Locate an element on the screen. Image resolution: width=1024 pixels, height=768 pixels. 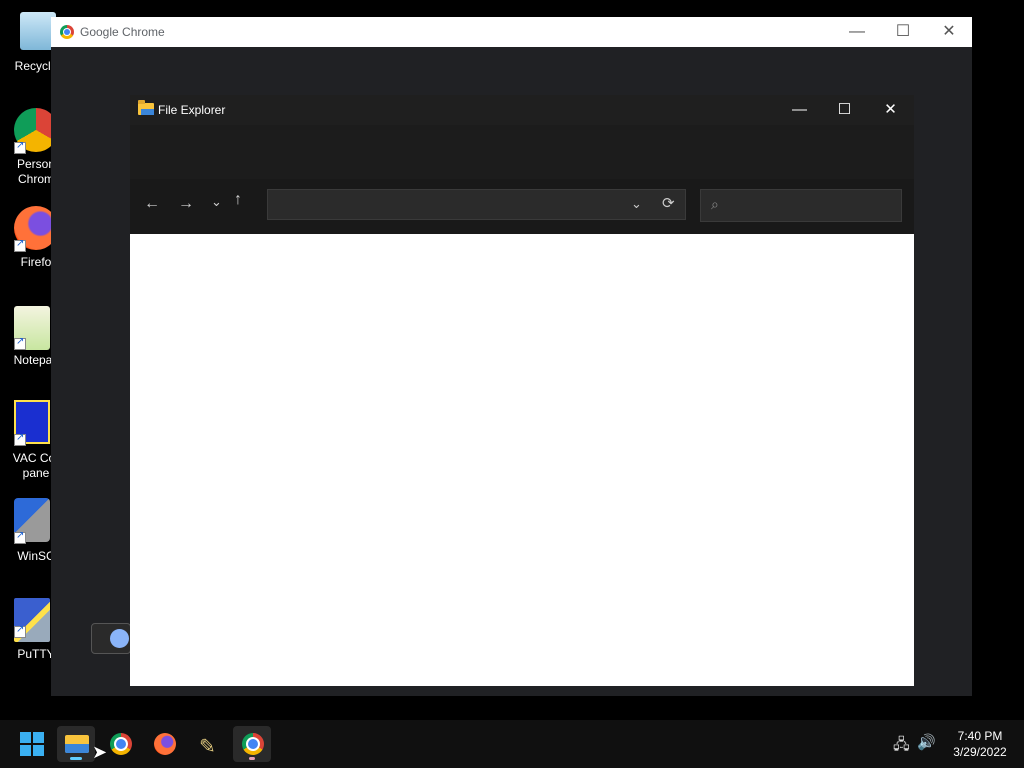
taskbar-file-explorer is located at coordinates (76, 744).